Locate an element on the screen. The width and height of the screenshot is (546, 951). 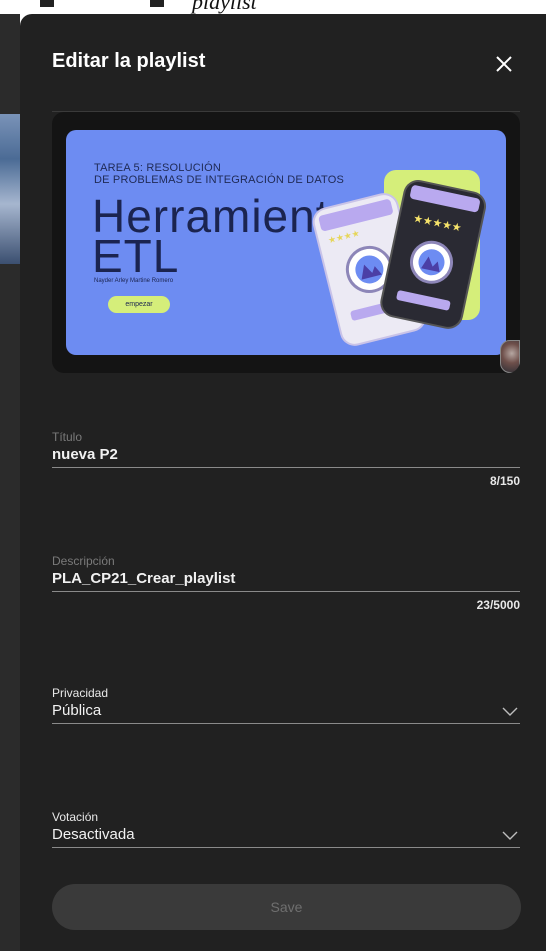
description-underline is located at coordinates (286, 591).